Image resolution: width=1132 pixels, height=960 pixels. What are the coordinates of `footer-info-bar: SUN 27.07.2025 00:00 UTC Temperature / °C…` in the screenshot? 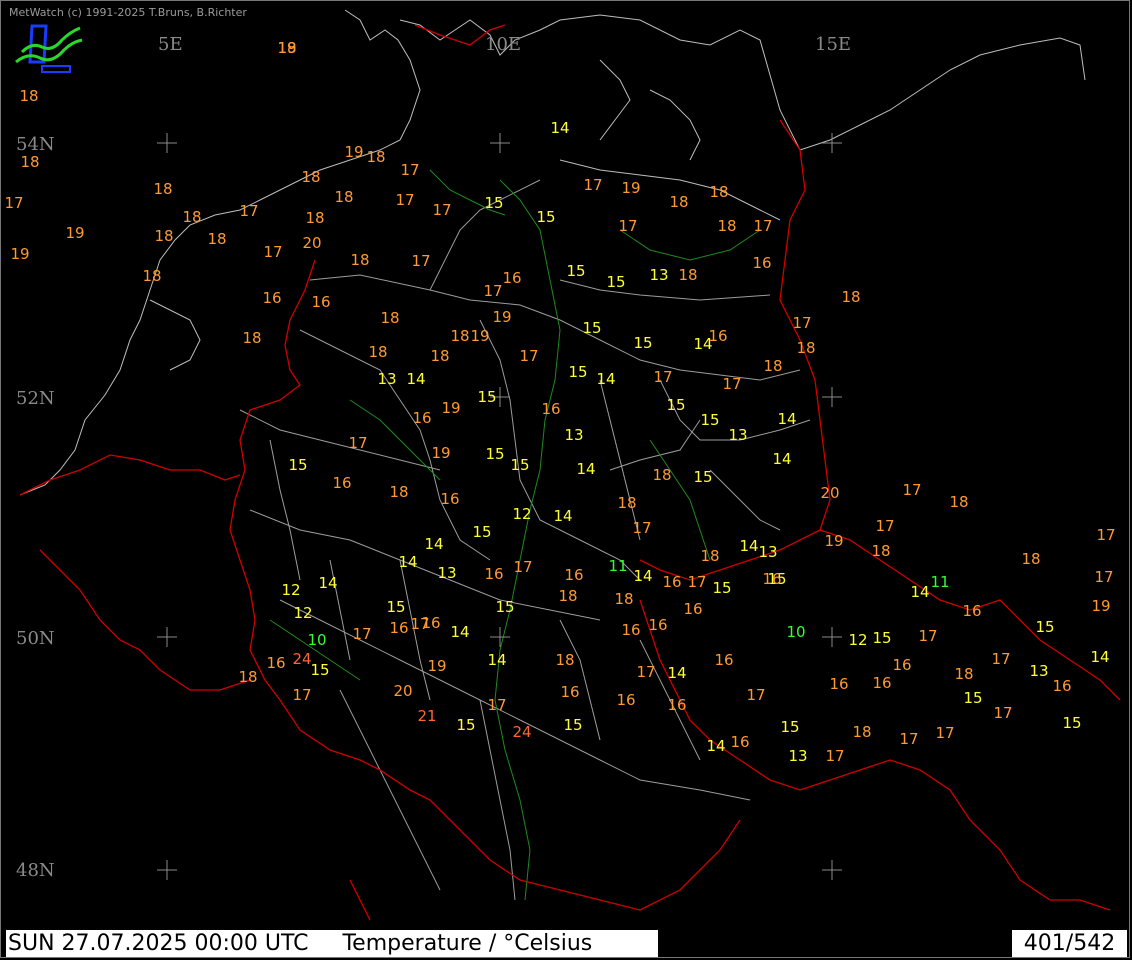 It's located at (332, 943).